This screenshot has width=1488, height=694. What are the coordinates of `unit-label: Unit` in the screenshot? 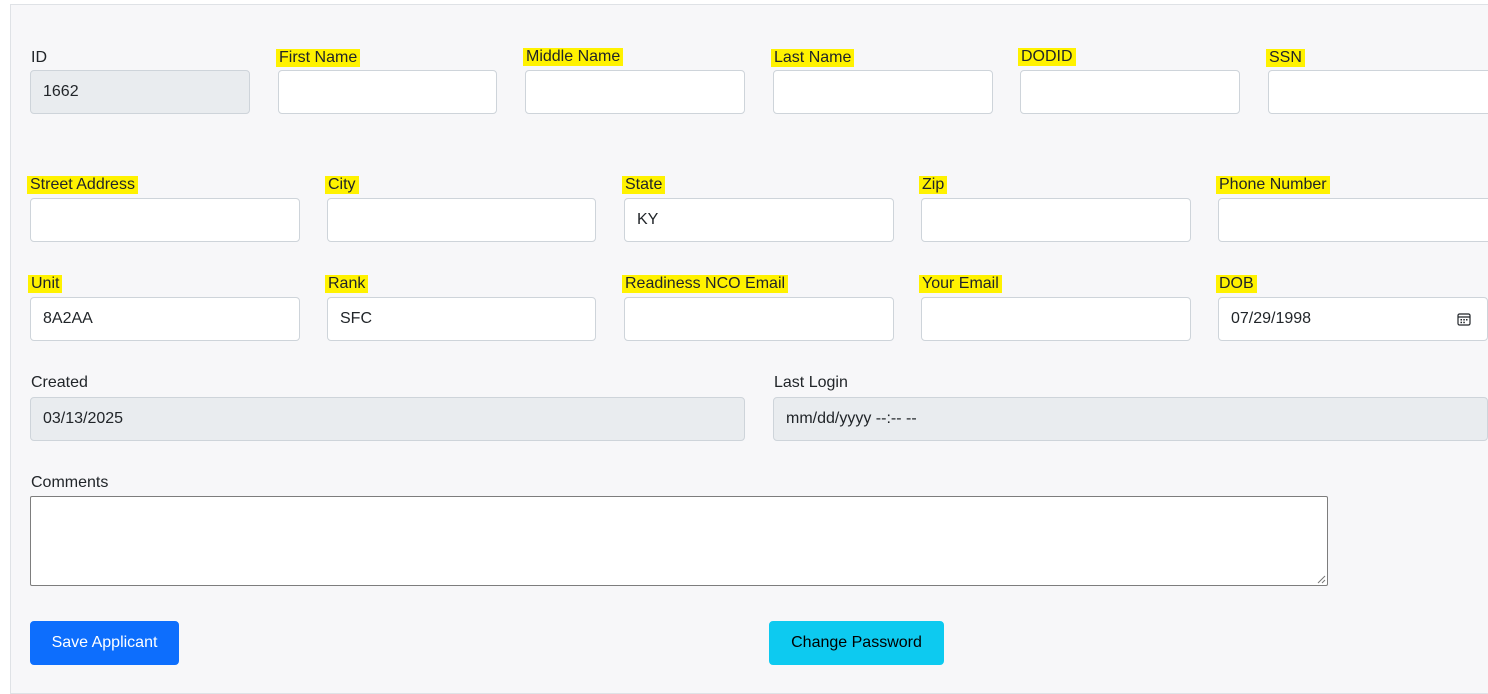 It's located at (45, 284).